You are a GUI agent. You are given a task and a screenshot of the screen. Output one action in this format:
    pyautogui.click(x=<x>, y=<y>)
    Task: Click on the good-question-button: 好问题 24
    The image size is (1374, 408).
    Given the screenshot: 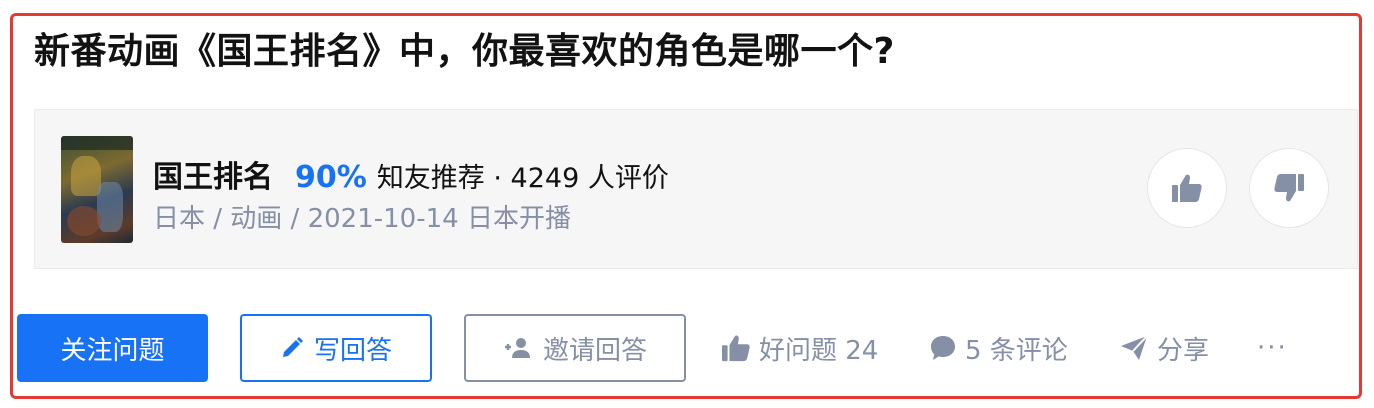 What is the action you would take?
    pyautogui.click(x=799, y=348)
    